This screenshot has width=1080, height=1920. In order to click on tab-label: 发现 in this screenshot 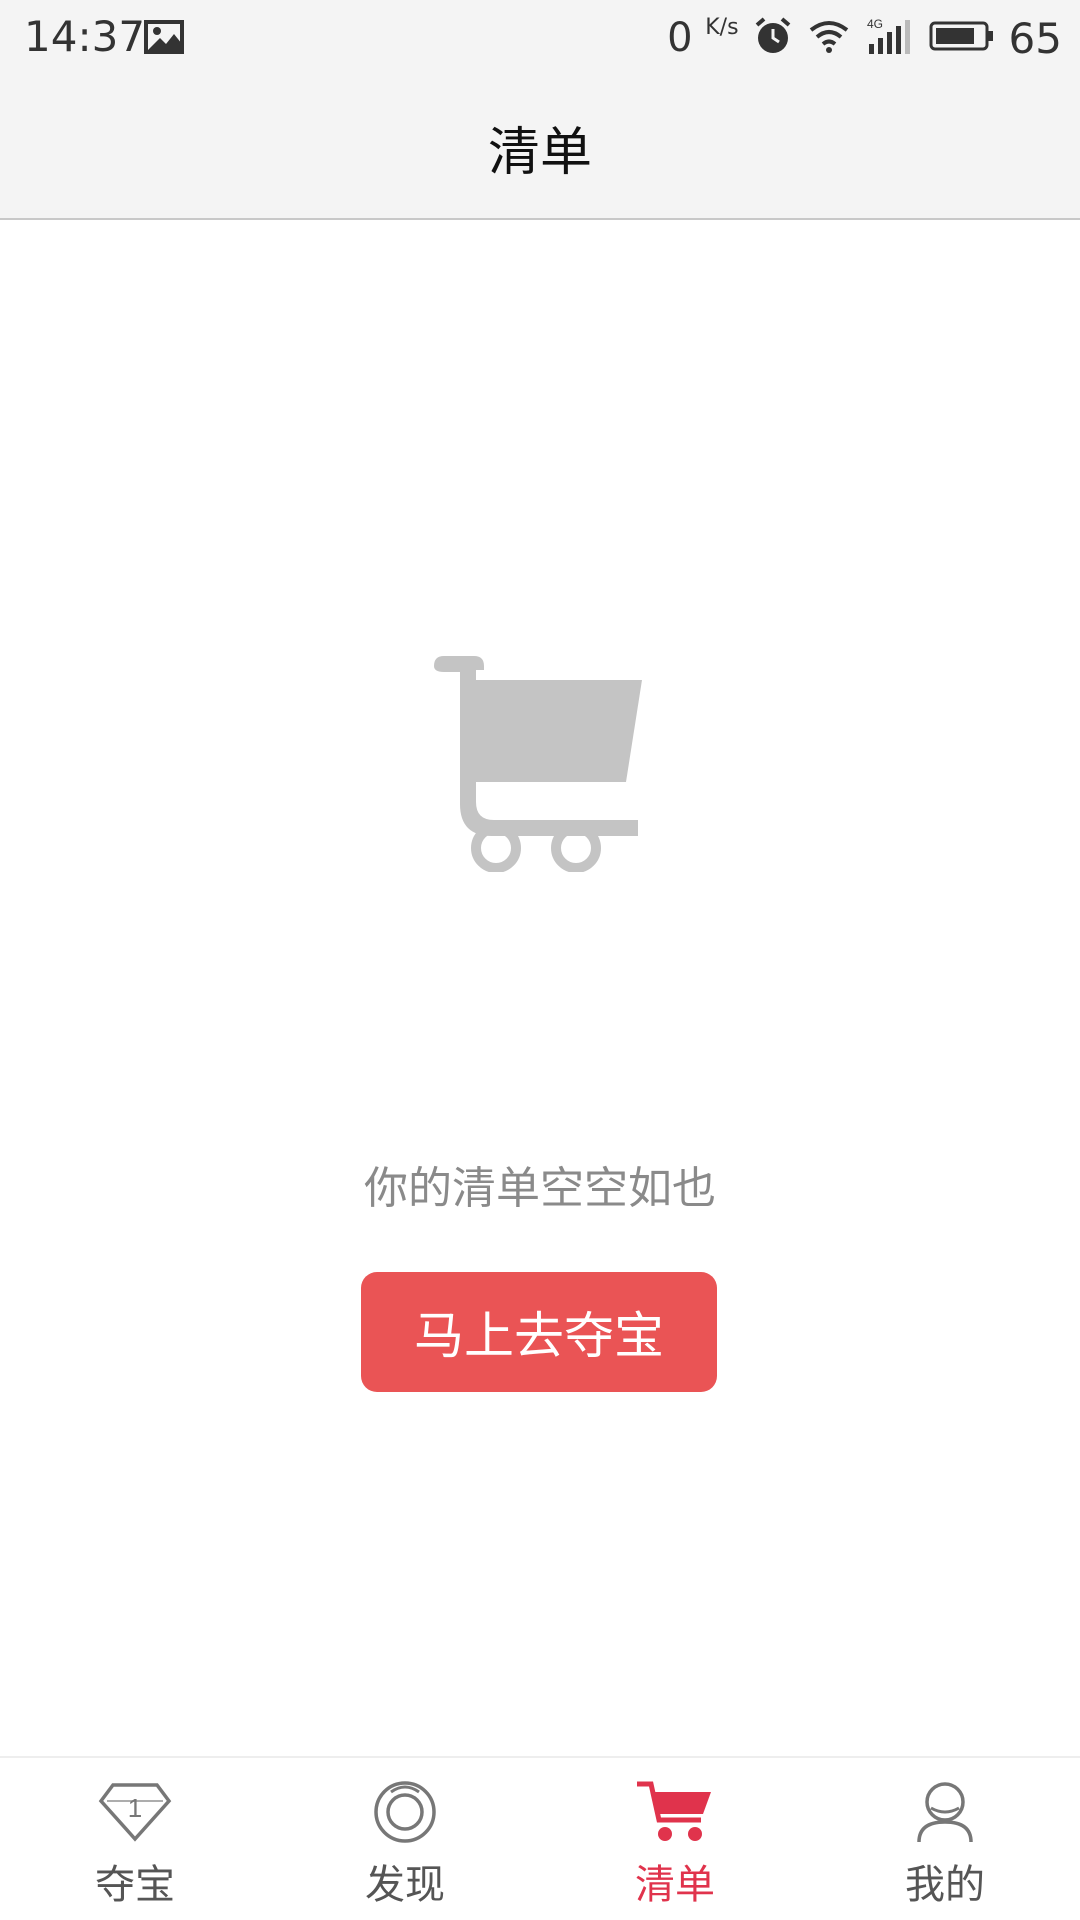, I will do `click(405, 1885)`.